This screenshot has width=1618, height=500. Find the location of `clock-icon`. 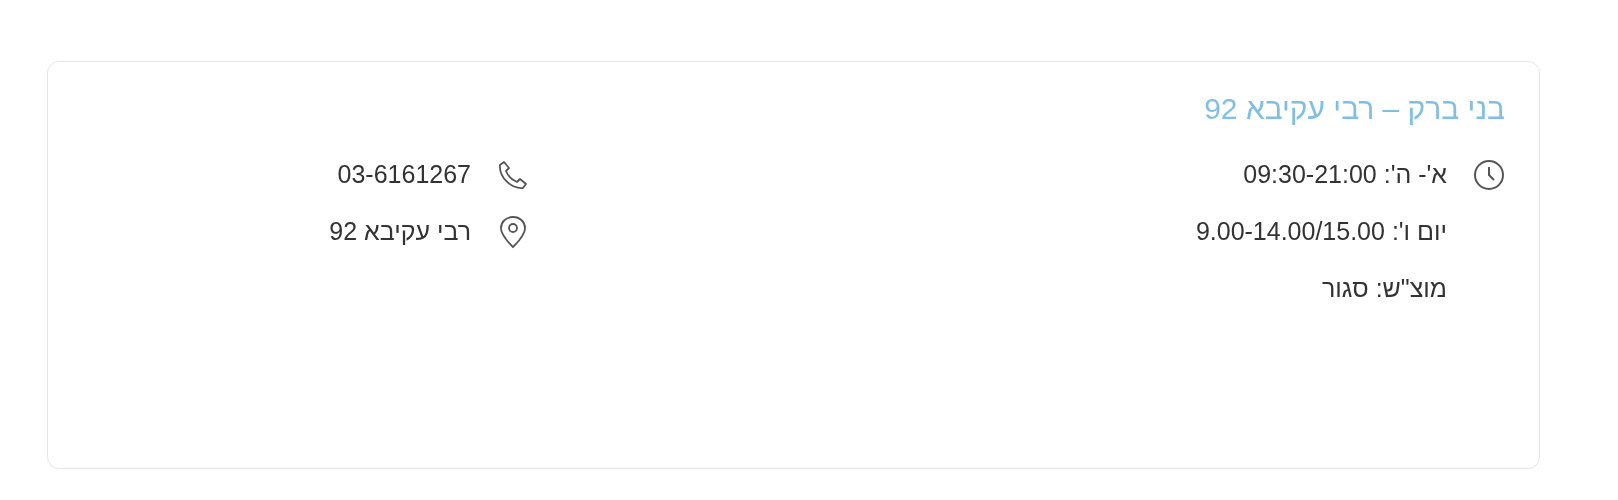

clock-icon is located at coordinates (1489, 174).